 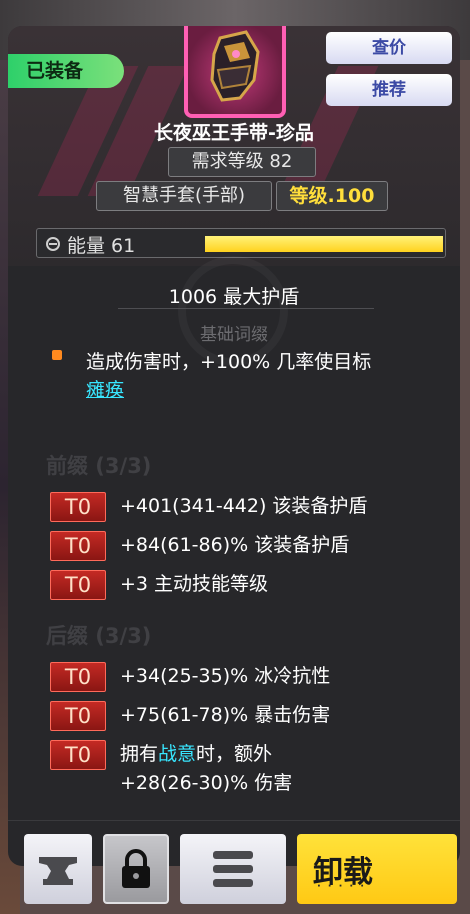 I want to click on affix-text: +75(61-78)% 暴击伤害, so click(x=225, y=715).